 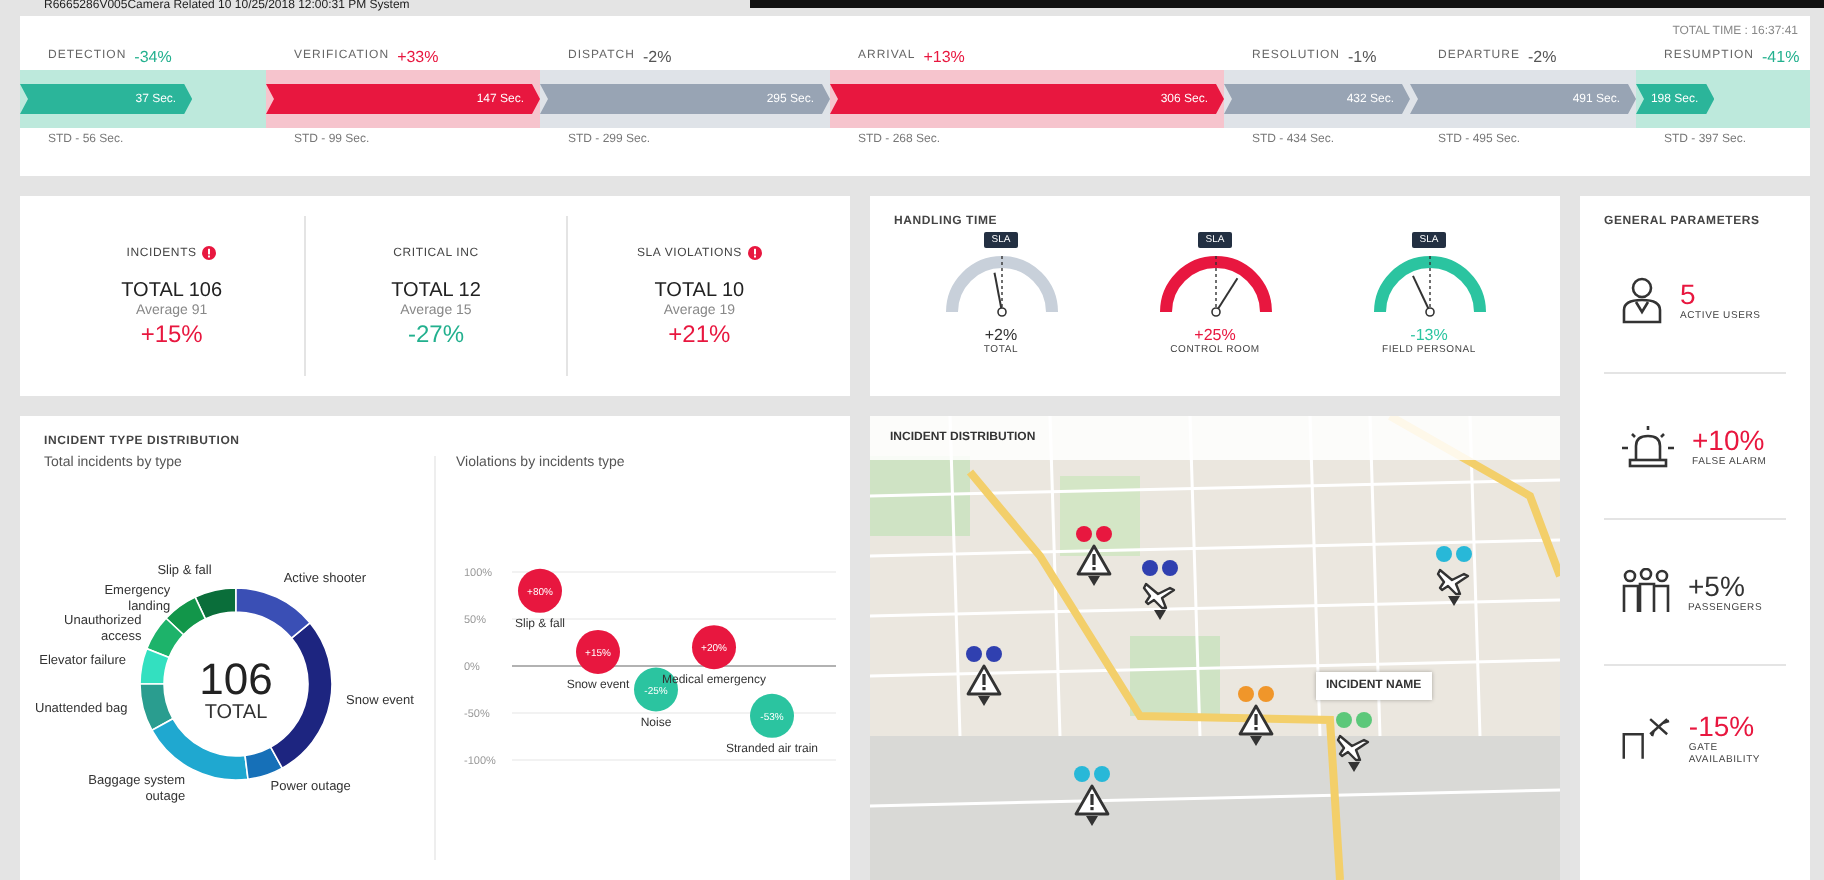 What do you see at coordinates (1717, 586) in the screenshot?
I see `parameter-value: +5%` at bounding box center [1717, 586].